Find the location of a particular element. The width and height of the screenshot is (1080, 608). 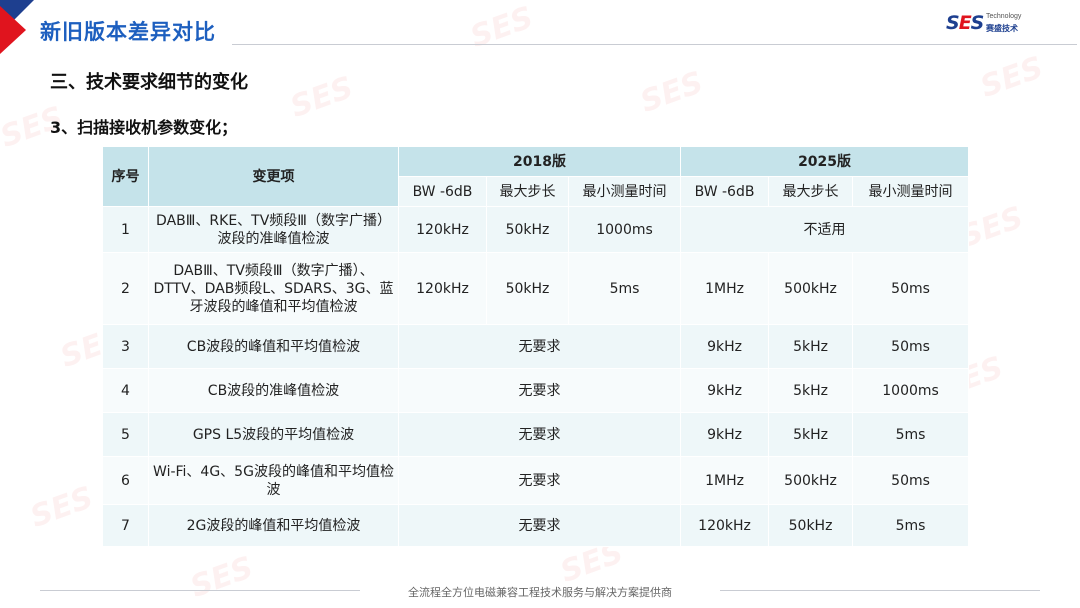

cell-seq: 3 is located at coordinates (125, 346).